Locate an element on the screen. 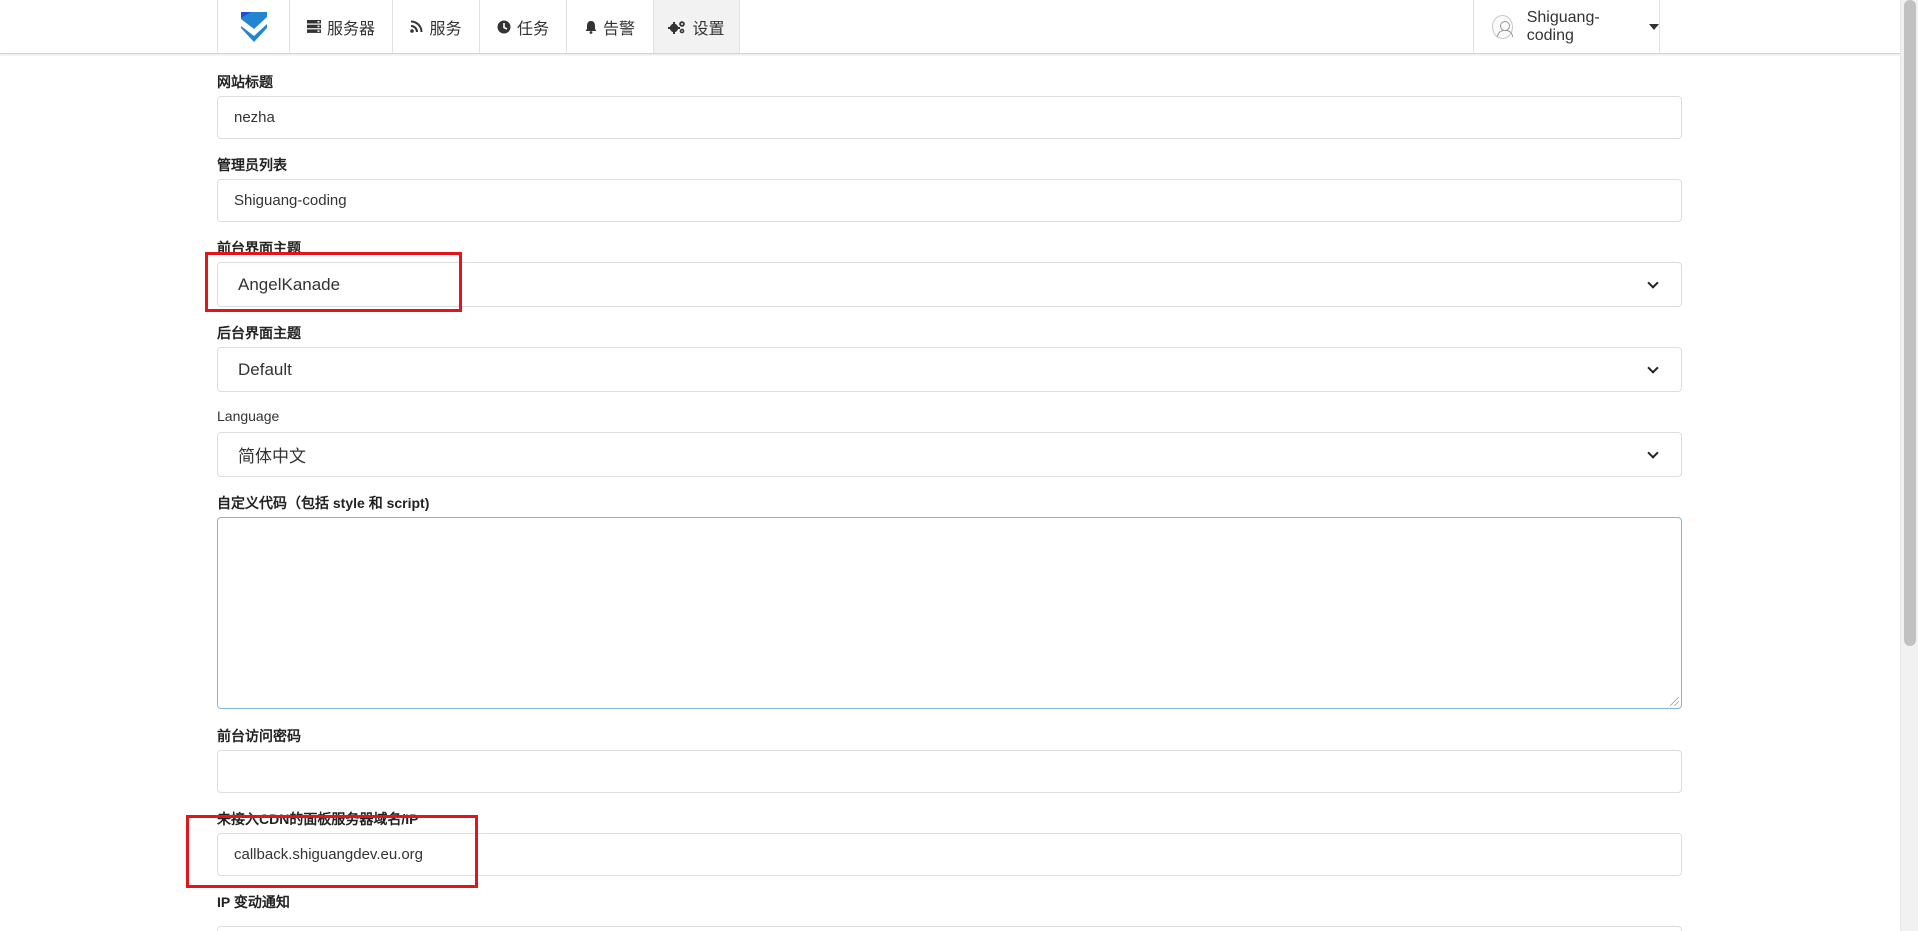 The image size is (1918, 931). backend-theme-label: 后台界面主题 is located at coordinates (259, 333).